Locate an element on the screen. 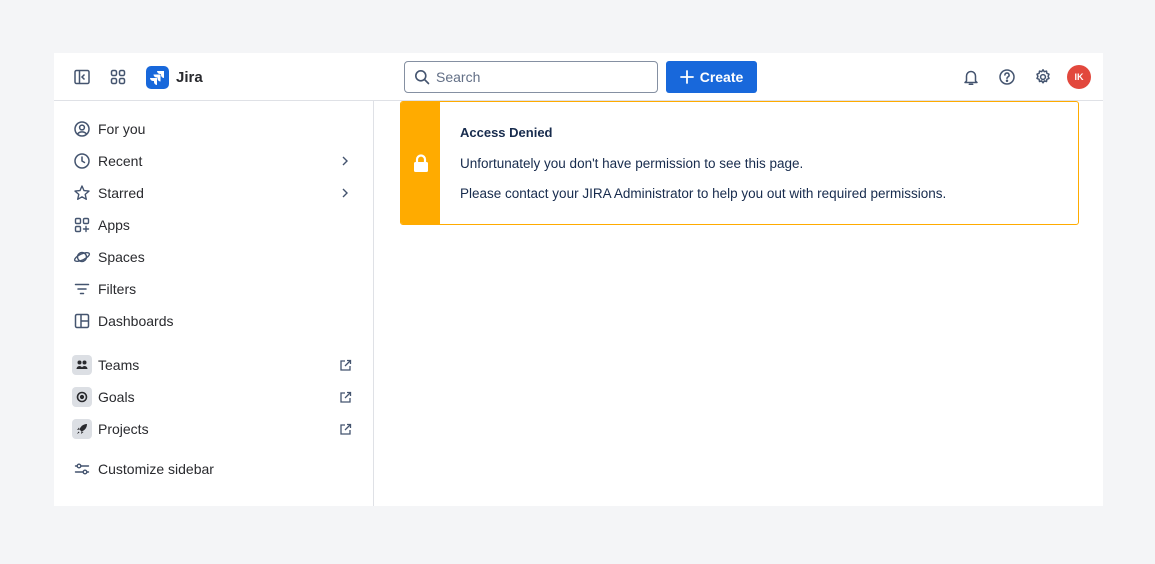 The width and height of the screenshot is (1155, 564). search-input is located at coordinates (536, 77).